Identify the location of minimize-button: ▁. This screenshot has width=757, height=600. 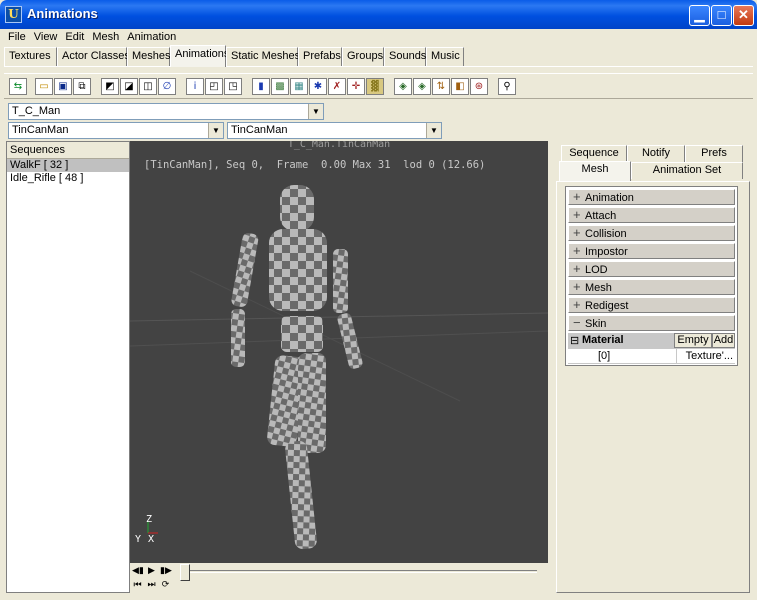
(699, 15).